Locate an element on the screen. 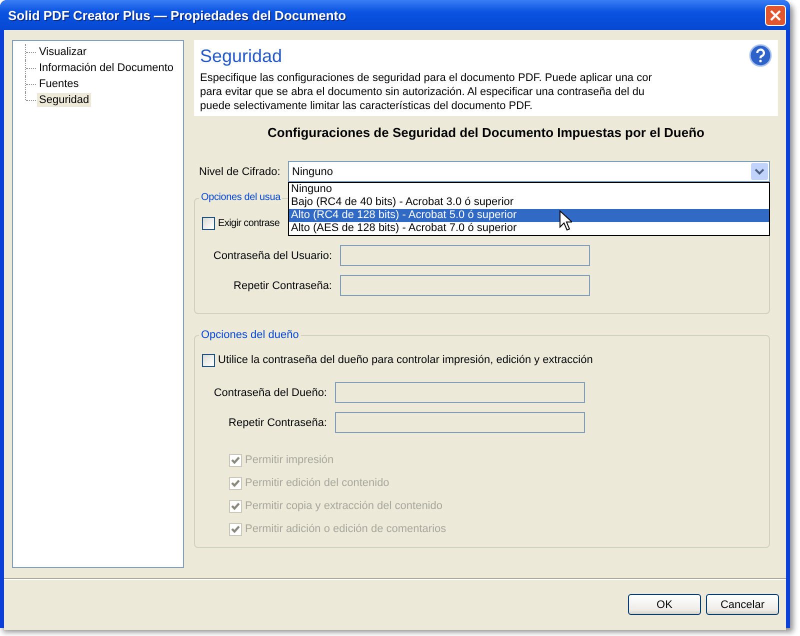 The image size is (800, 636). field-label: Contraseña del Usuario: is located at coordinates (272, 256).